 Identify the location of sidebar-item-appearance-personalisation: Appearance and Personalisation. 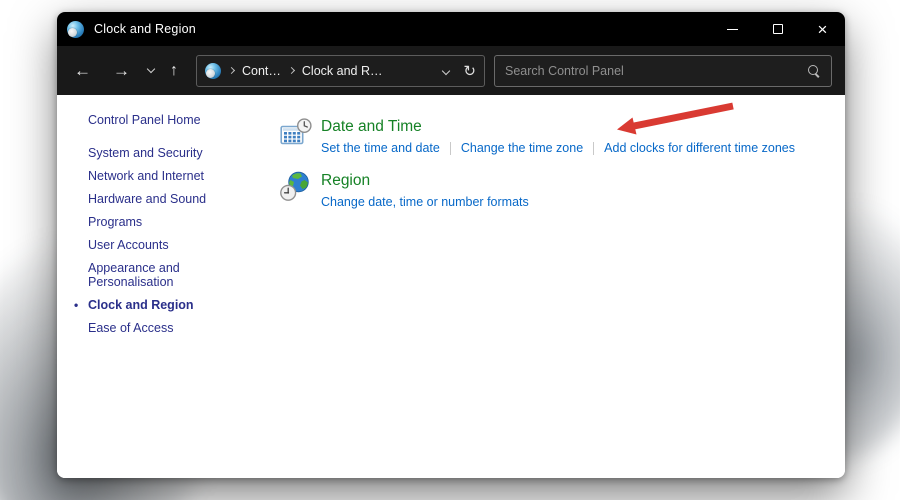
(158, 275).